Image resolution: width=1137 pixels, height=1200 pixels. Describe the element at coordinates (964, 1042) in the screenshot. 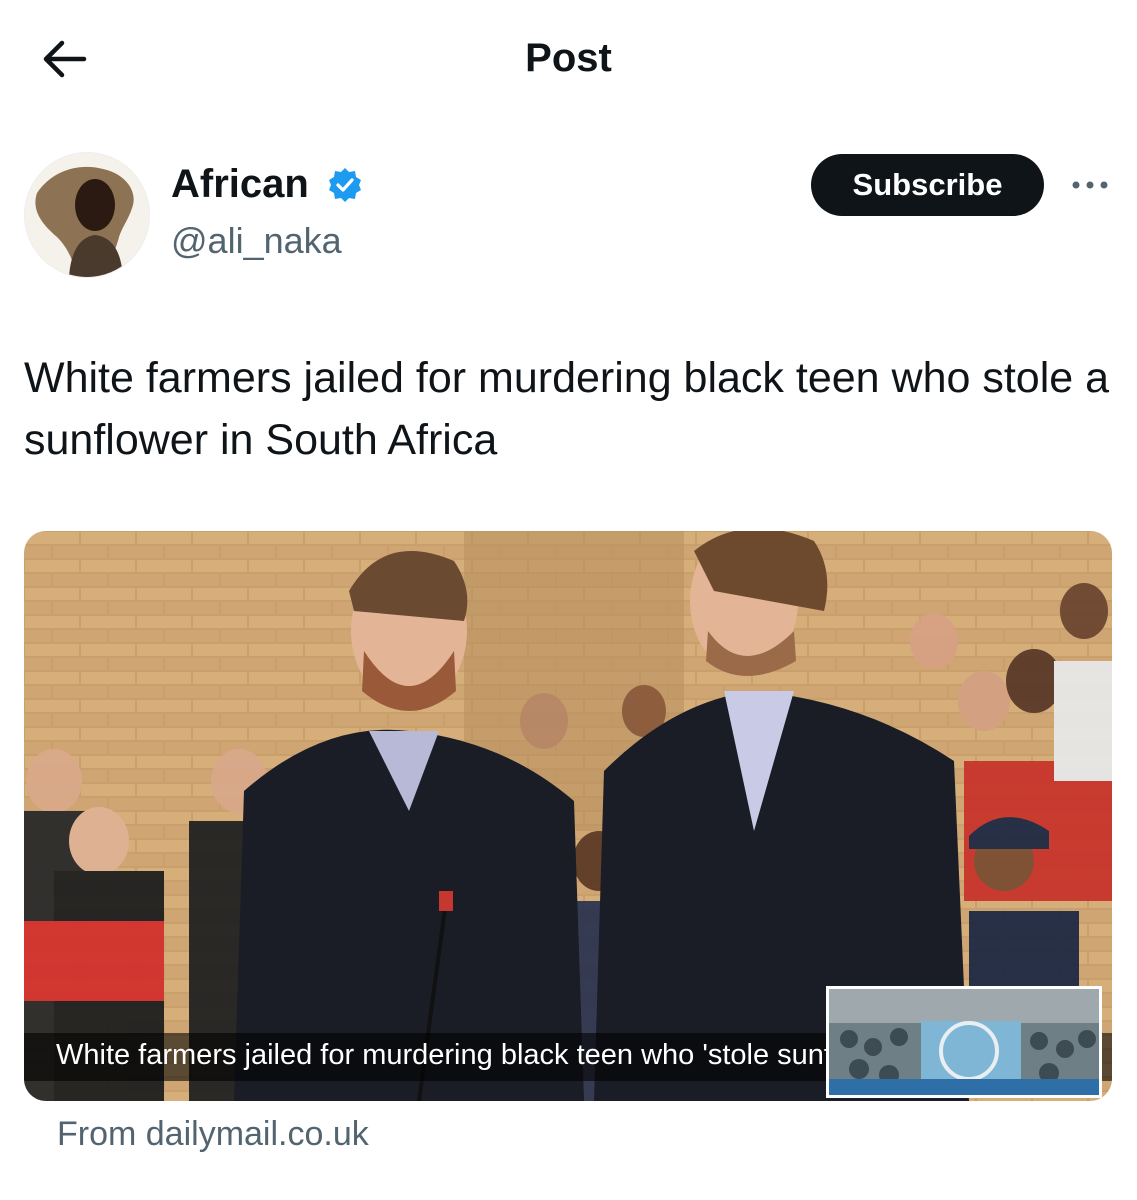

I see `video-thumbnail` at that location.